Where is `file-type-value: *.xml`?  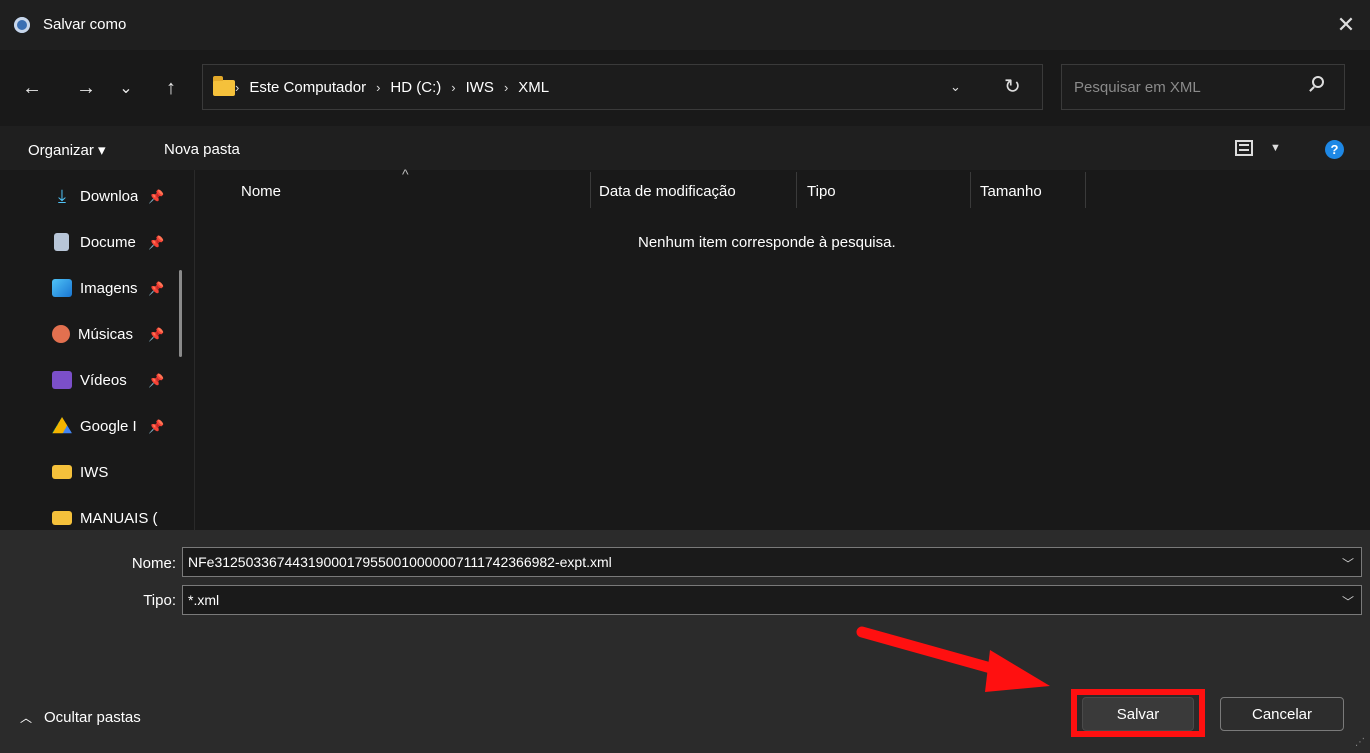
file-type-value: *.xml is located at coordinates (204, 600).